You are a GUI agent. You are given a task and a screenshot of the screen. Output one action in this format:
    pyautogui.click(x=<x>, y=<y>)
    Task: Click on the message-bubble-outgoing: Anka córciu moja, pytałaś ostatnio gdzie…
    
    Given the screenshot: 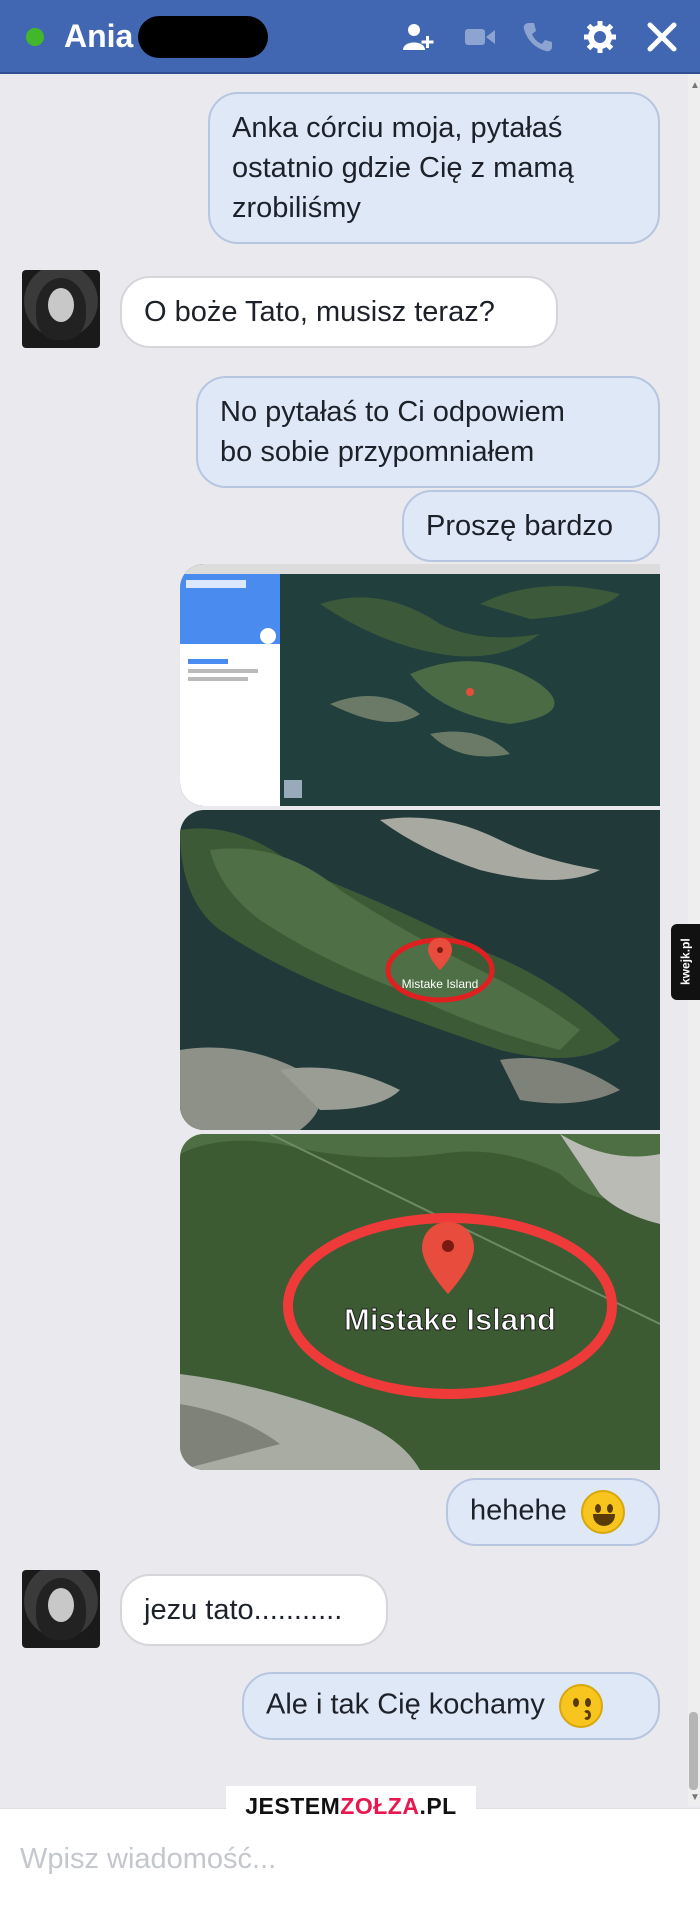 What is the action you would take?
    pyautogui.click(x=434, y=168)
    